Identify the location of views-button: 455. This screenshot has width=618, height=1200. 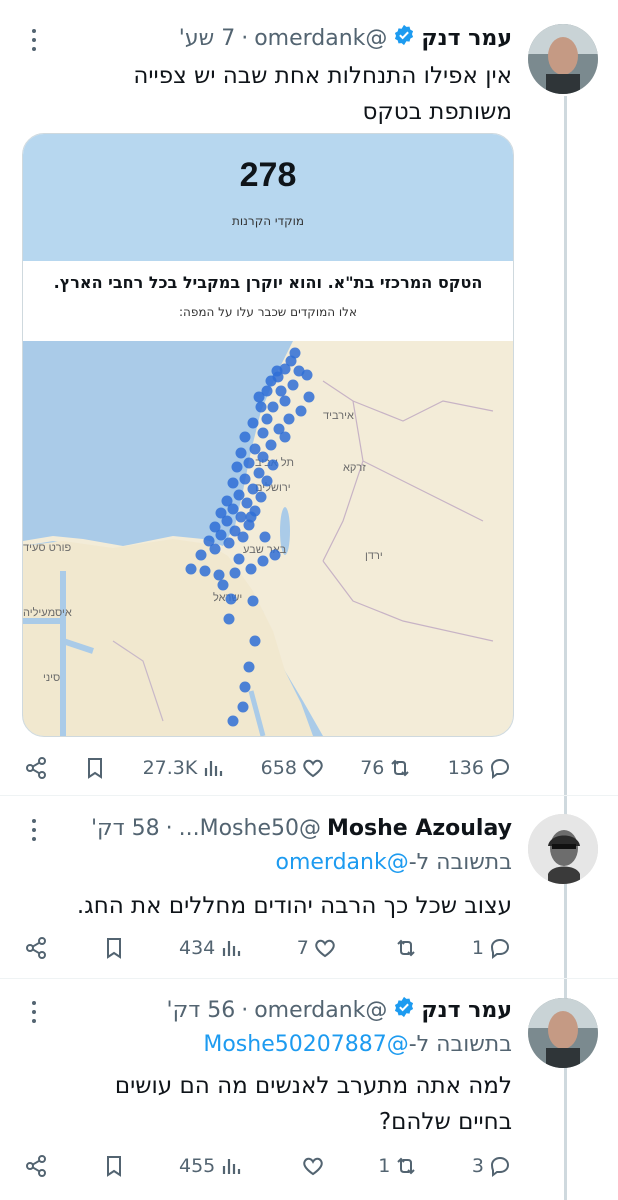
(211, 1166).